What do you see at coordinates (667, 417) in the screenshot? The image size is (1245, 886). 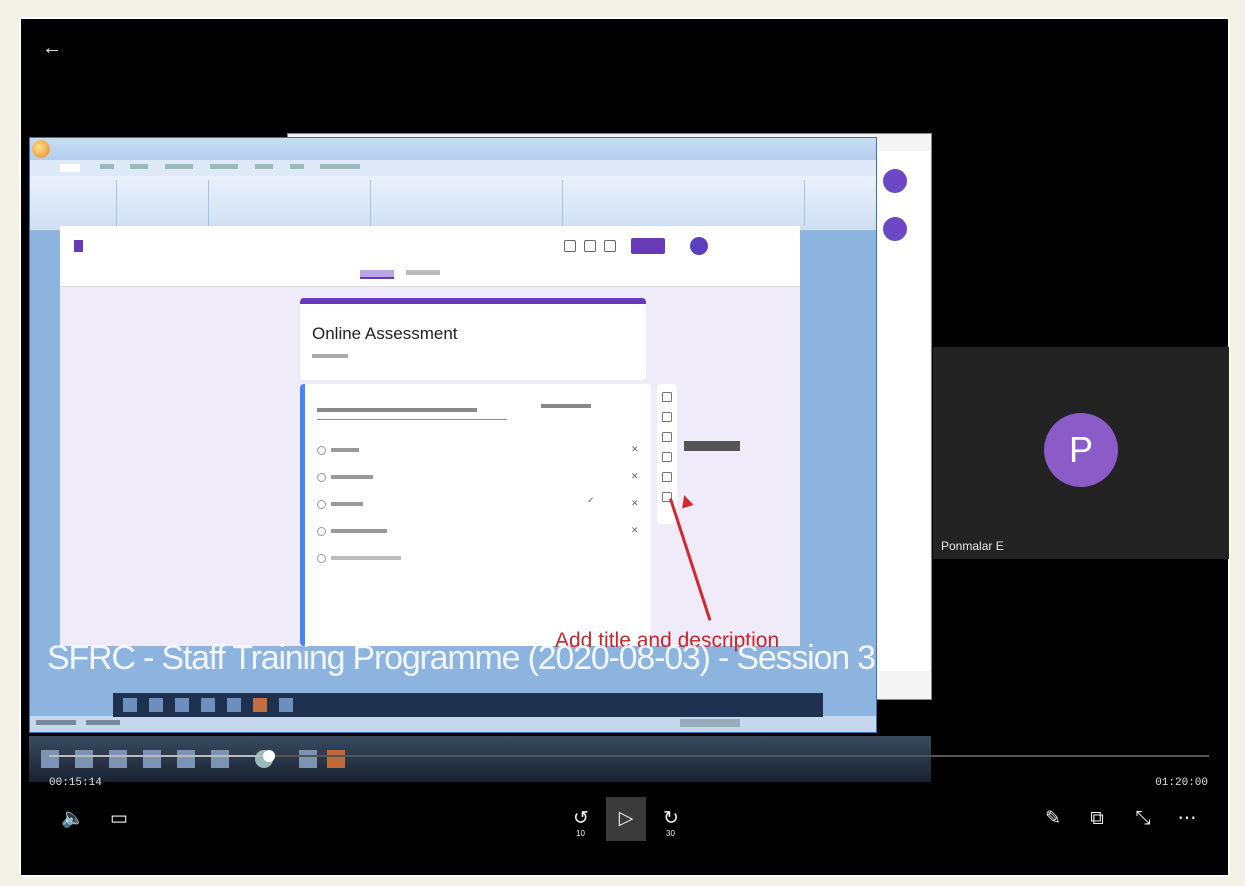 I see `import-questions-icon` at bounding box center [667, 417].